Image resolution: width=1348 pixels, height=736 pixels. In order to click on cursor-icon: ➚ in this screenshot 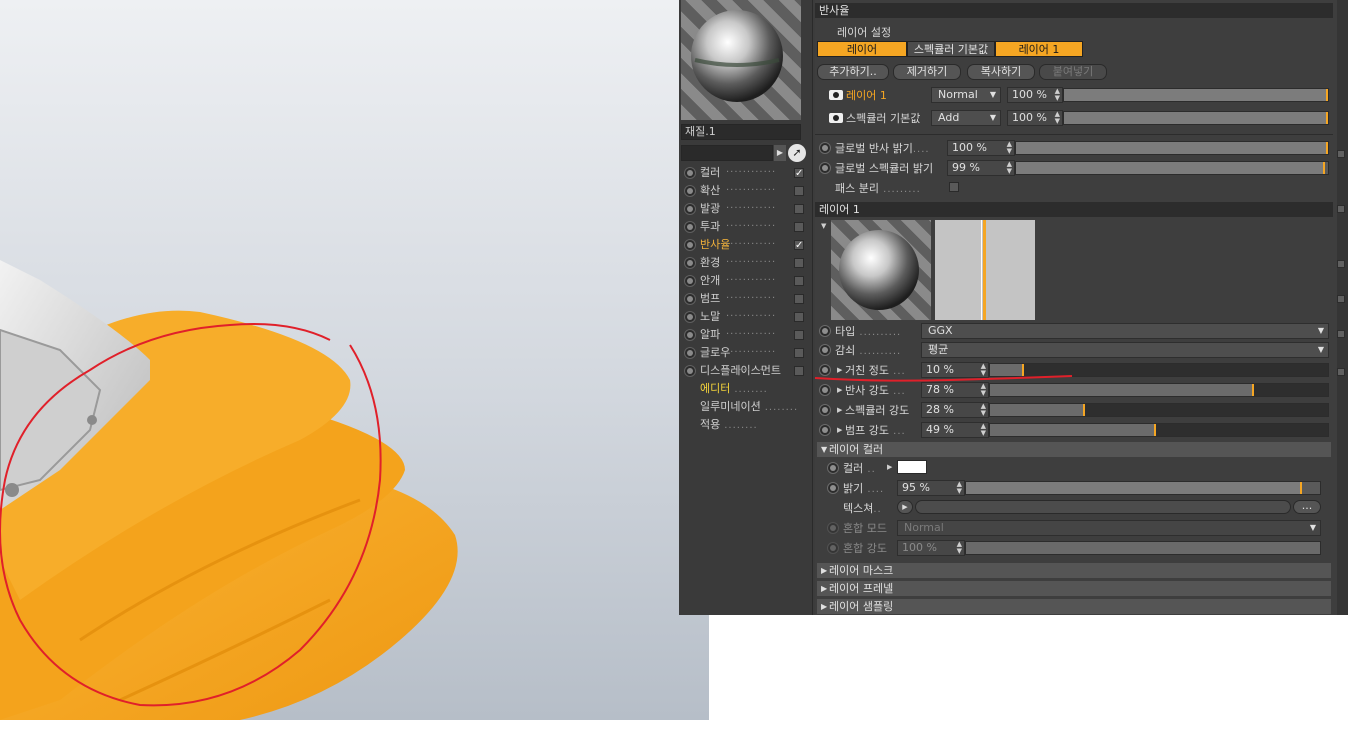, I will do `click(797, 153)`.